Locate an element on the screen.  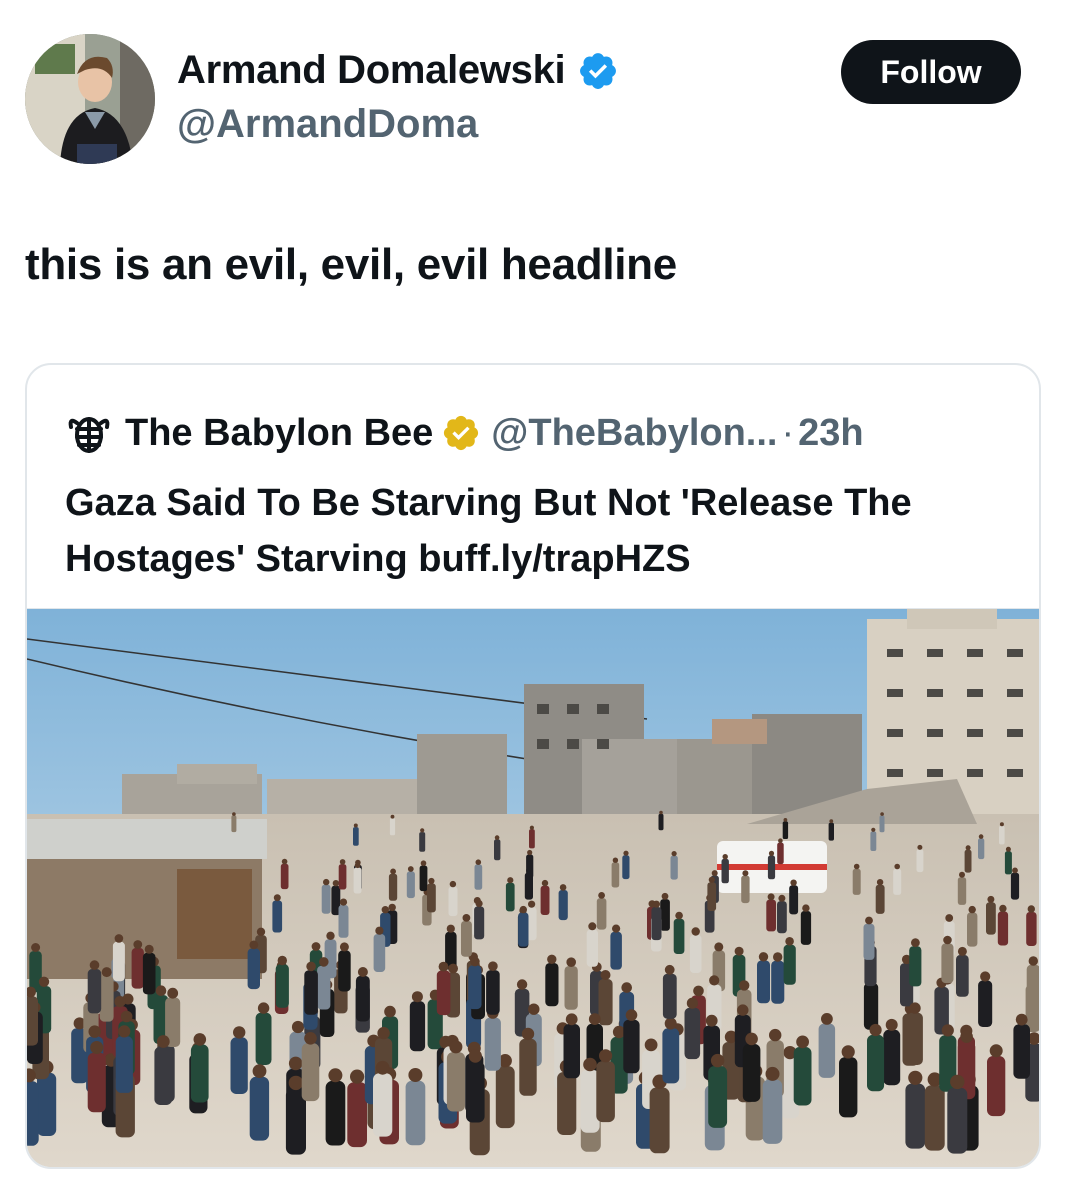
follow-button: Follow is located at coordinates (931, 72).